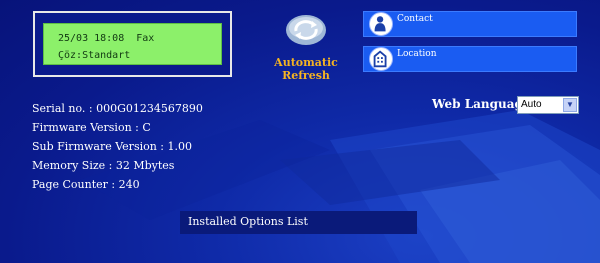 The height and width of the screenshot is (263, 600). What do you see at coordinates (86, 184) in the screenshot?
I see `page-counter: Page Counter : 240` at bounding box center [86, 184].